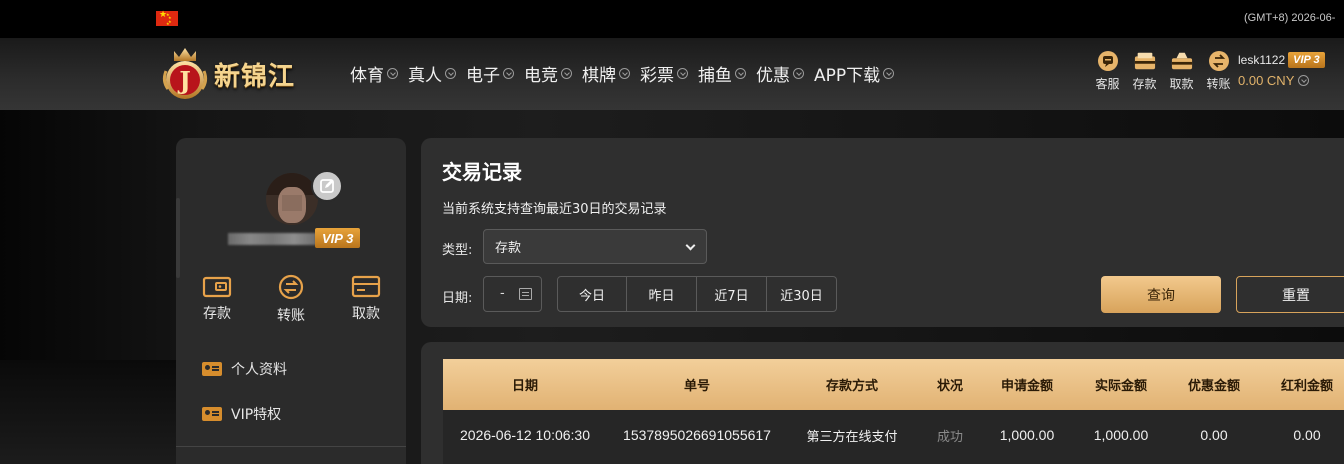  What do you see at coordinates (1108, 61) in the screenshot?
I see `support-icon` at bounding box center [1108, 61].